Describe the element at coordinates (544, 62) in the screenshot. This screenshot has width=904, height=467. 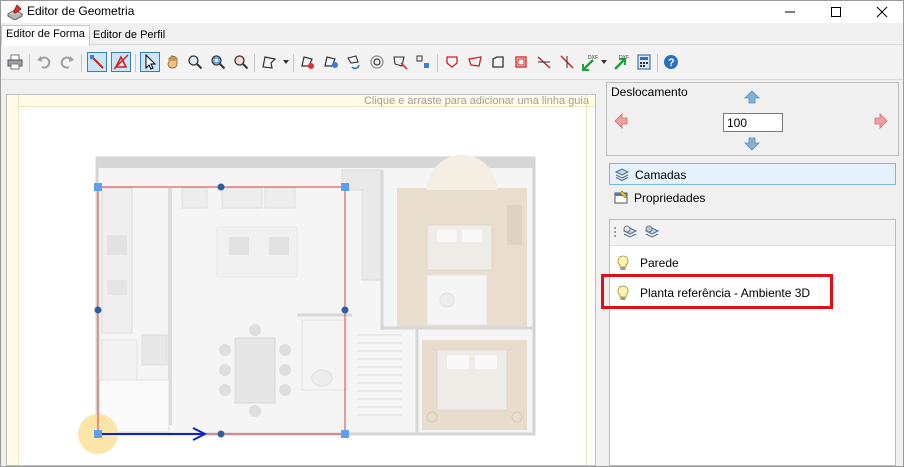
I see `cut-icon` at that location.